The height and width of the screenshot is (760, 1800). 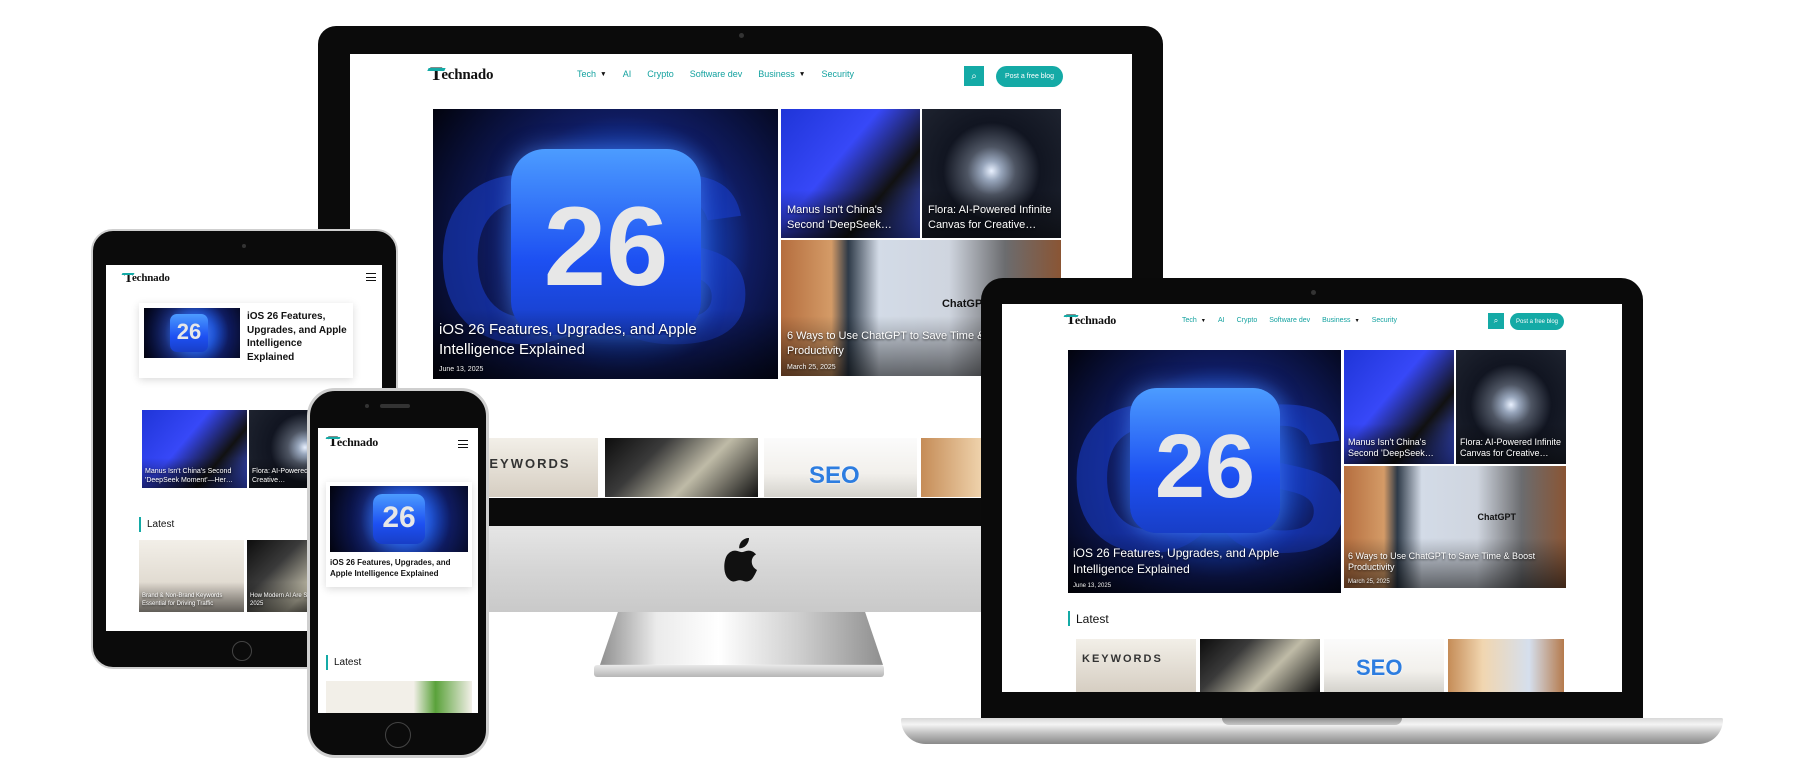 I want to click on apple-logo-icon, so click(x=742, y=559).